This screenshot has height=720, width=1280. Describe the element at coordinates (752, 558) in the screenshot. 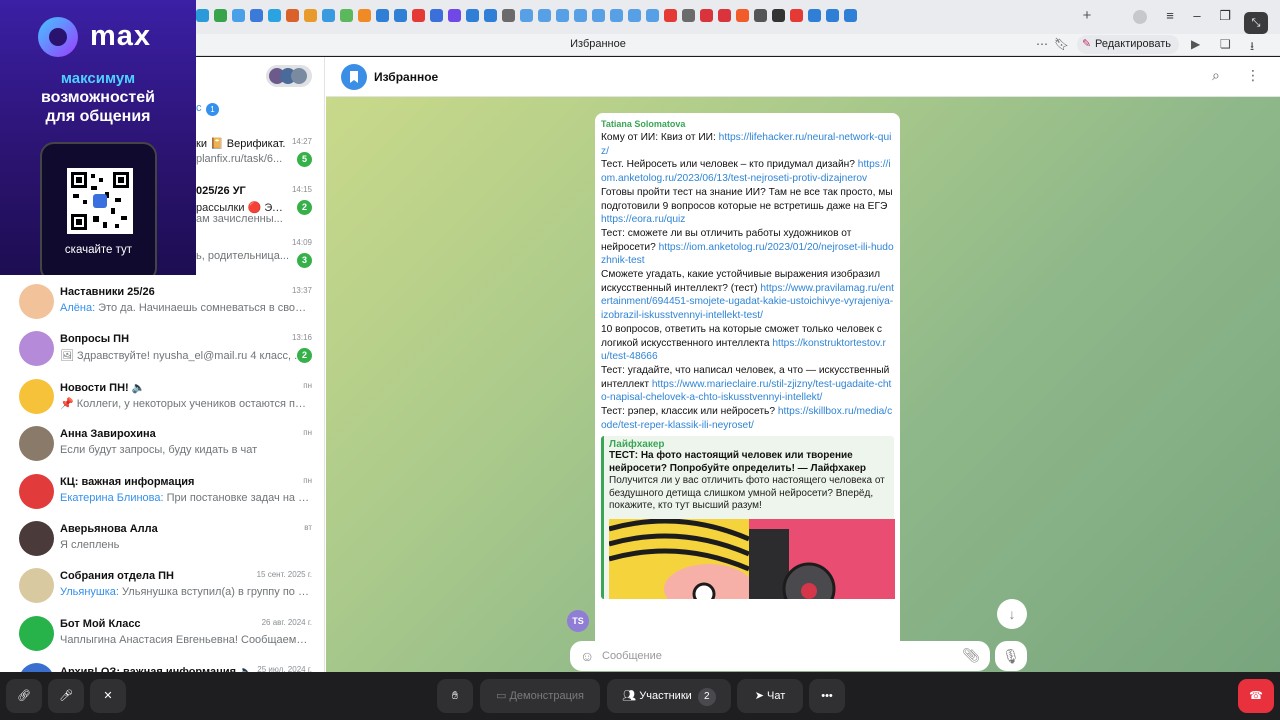

I see `preview-image` at that location.